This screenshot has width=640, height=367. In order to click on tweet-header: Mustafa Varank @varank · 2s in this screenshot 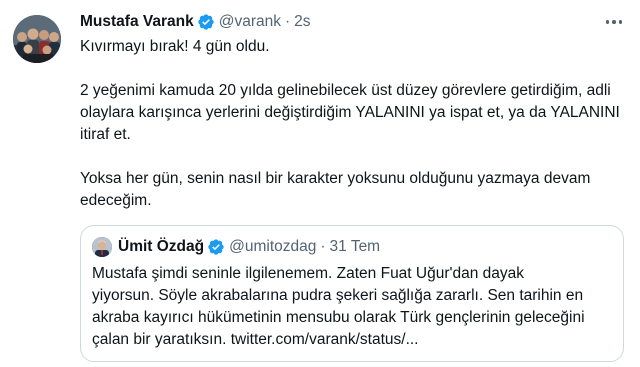, I will do `click(195, 22)`.